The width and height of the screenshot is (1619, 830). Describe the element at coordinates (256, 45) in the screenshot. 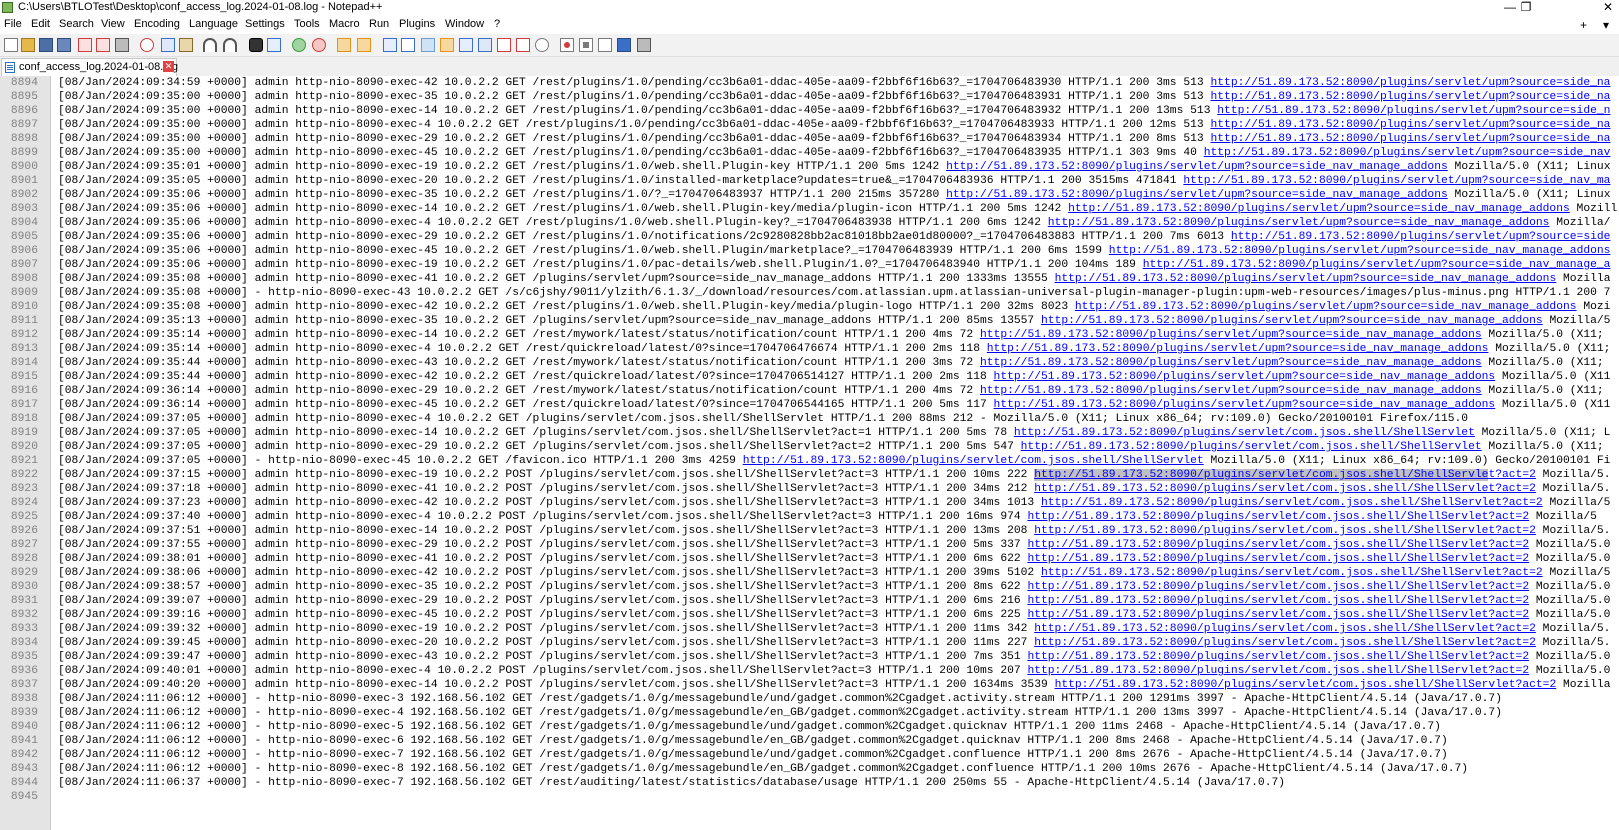

I see `find-icon` at that location.